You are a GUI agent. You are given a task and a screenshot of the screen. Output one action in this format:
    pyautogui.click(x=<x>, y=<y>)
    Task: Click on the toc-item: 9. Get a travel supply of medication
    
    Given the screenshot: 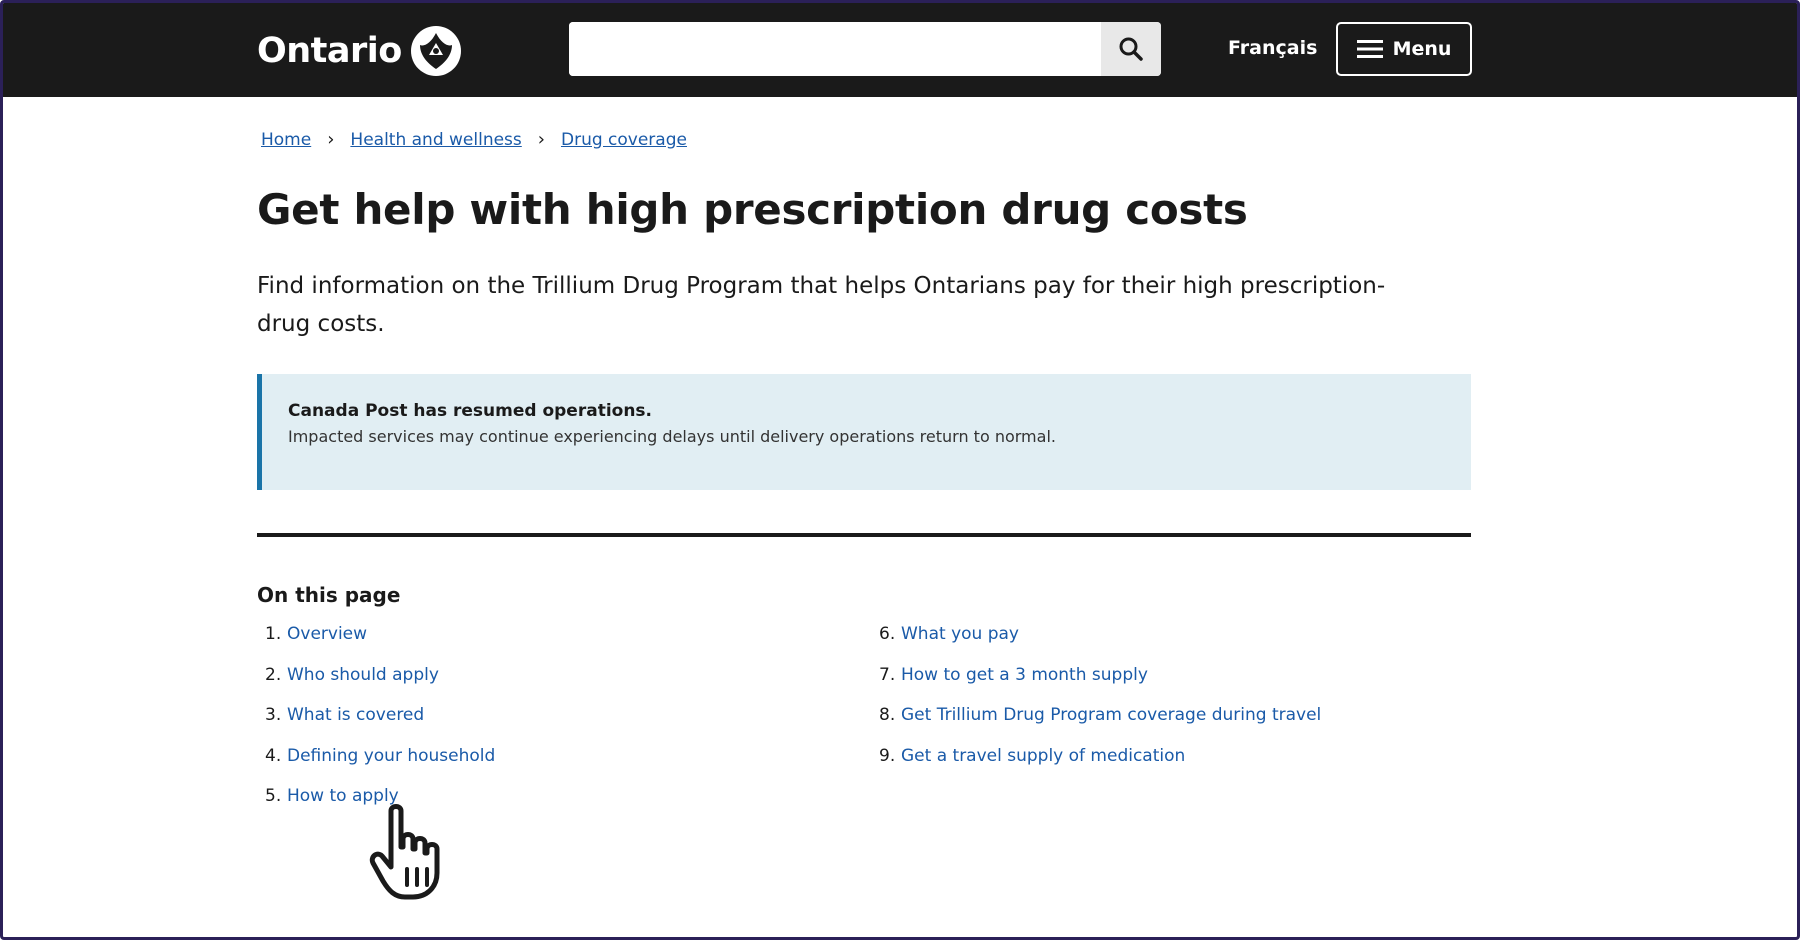 What is the action you would take?
    pyautogui.click(x=1100, y=766)
    